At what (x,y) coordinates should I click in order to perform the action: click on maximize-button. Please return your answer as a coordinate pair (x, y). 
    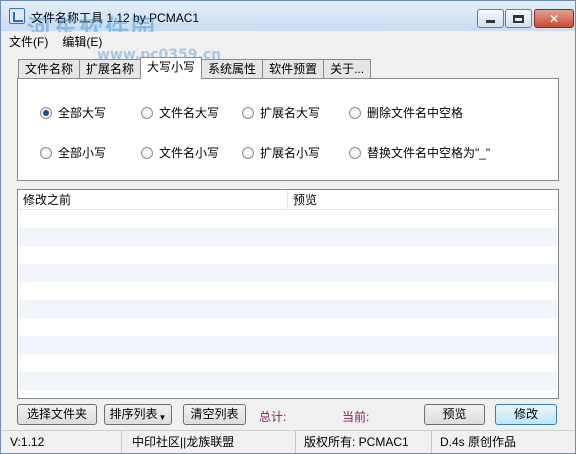
    Looking at the image, I should click on (518, 18).